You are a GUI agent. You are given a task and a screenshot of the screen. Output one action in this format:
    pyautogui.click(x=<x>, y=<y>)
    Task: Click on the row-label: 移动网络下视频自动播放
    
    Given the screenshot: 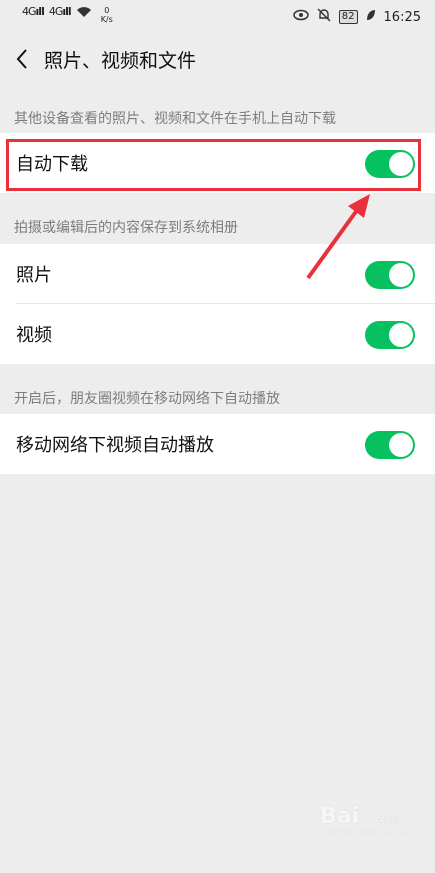 What is the action you would take?
    pyautogui.click(x=115, y=445)
    